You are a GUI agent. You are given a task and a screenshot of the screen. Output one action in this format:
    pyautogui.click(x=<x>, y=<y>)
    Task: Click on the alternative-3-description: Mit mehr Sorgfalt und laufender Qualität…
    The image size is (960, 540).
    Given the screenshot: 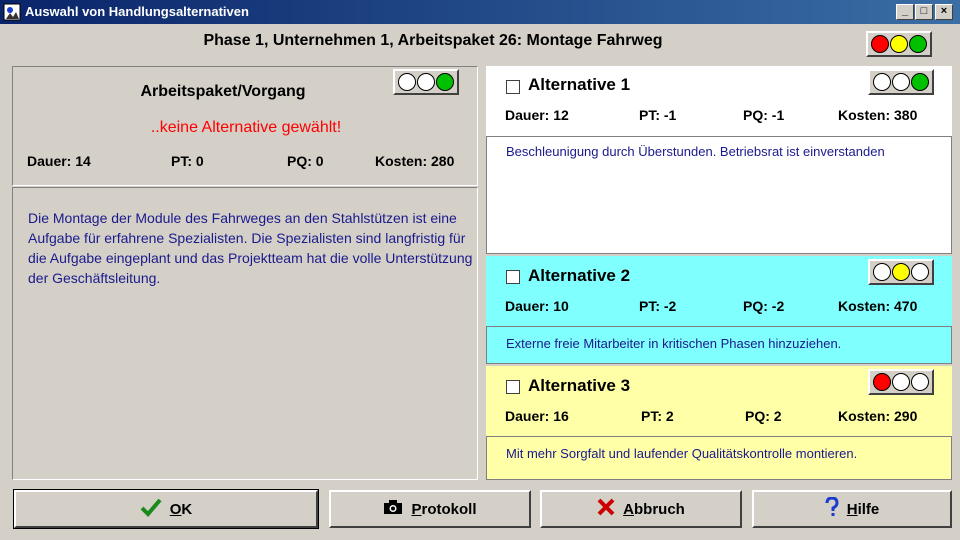 What is the action you would take?
    pyautogui.click(x=682, y=453)
    